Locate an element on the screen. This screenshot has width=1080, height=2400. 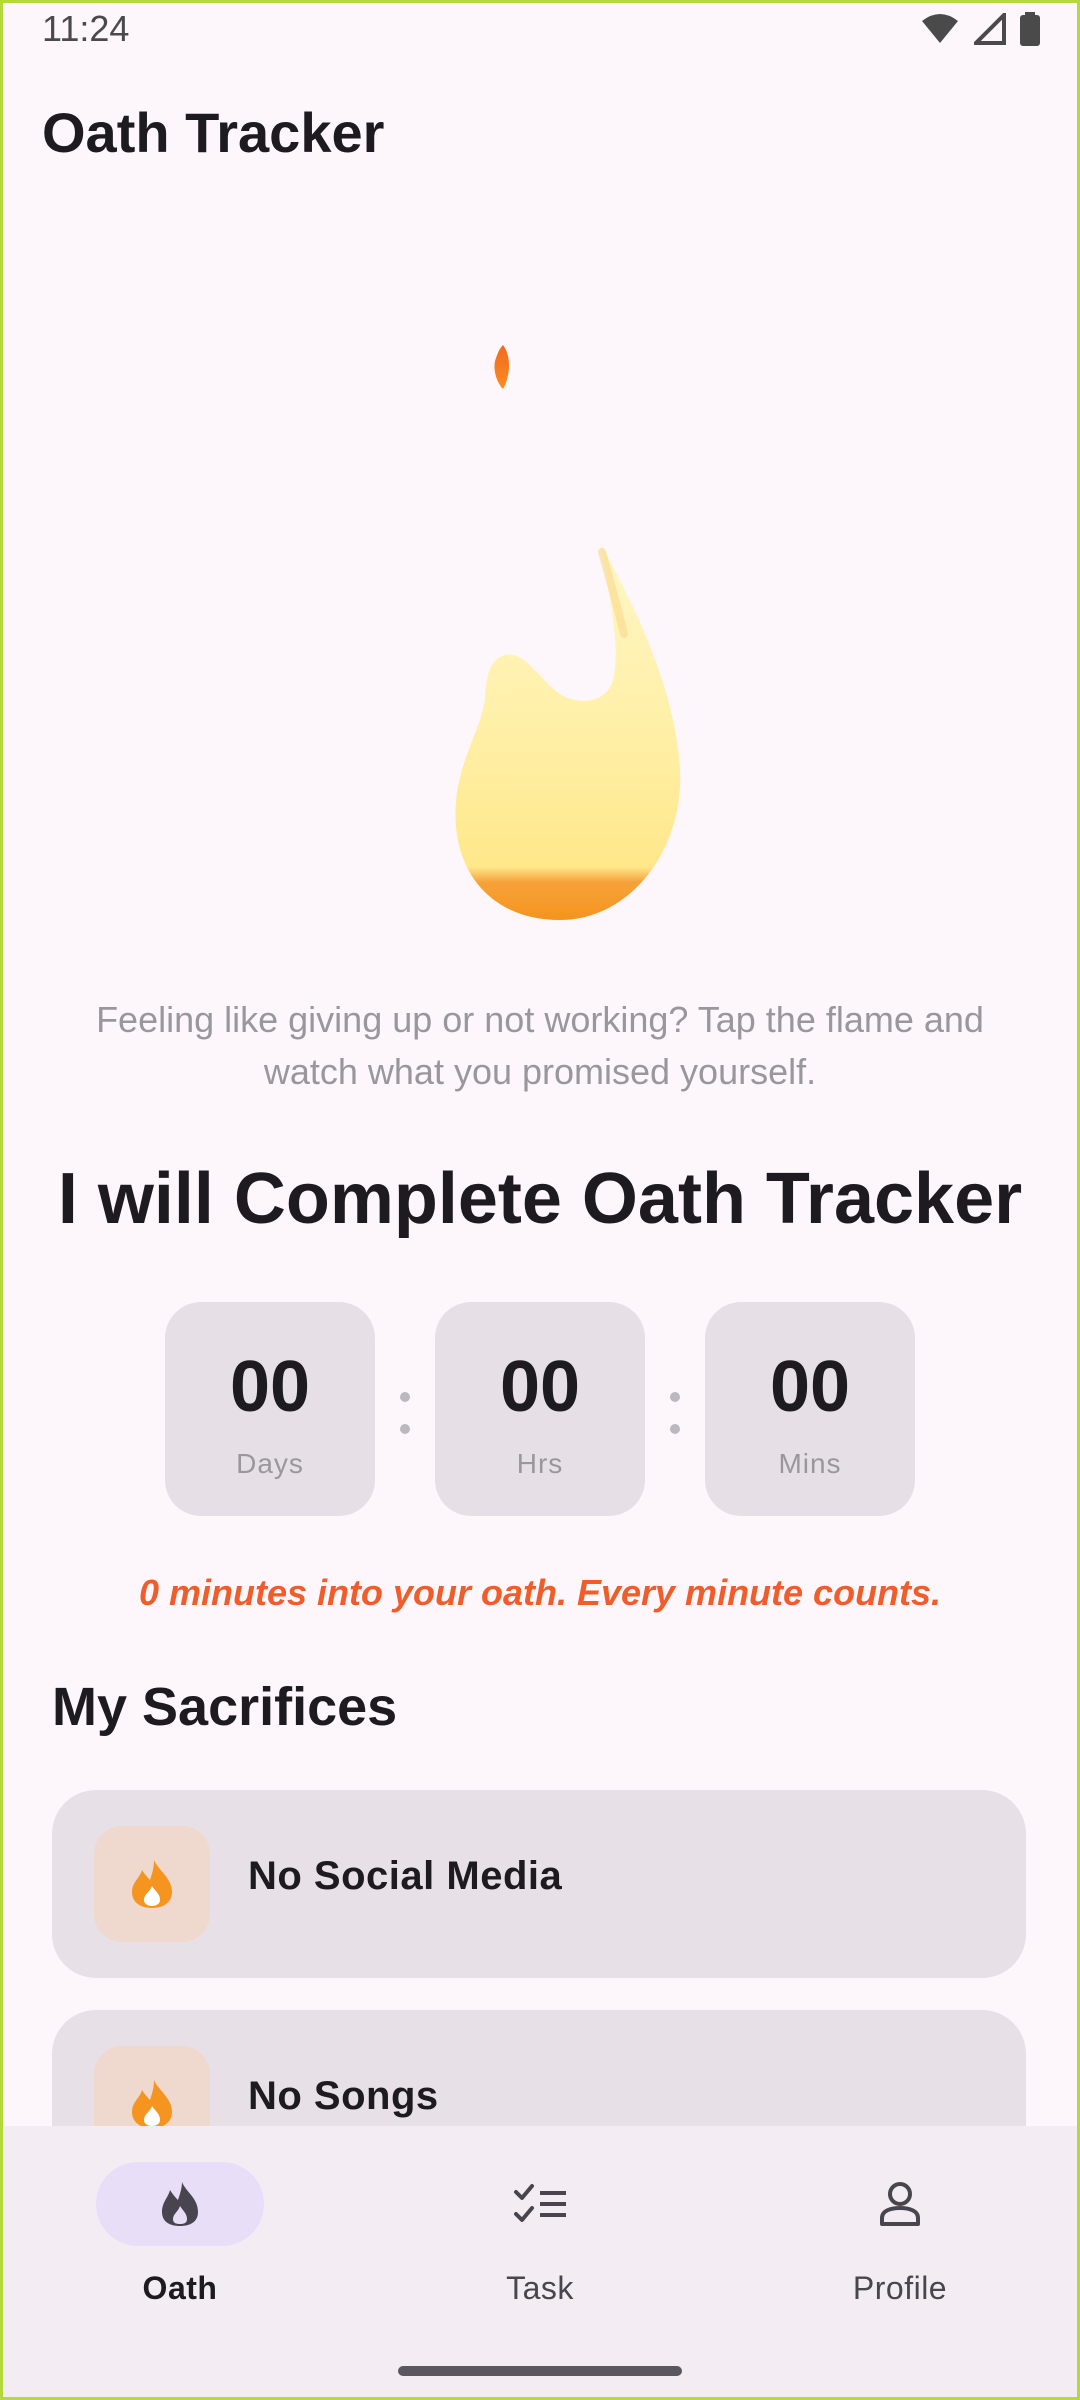
nav-label-profile: Profile is located at coordinates (900, 2288).